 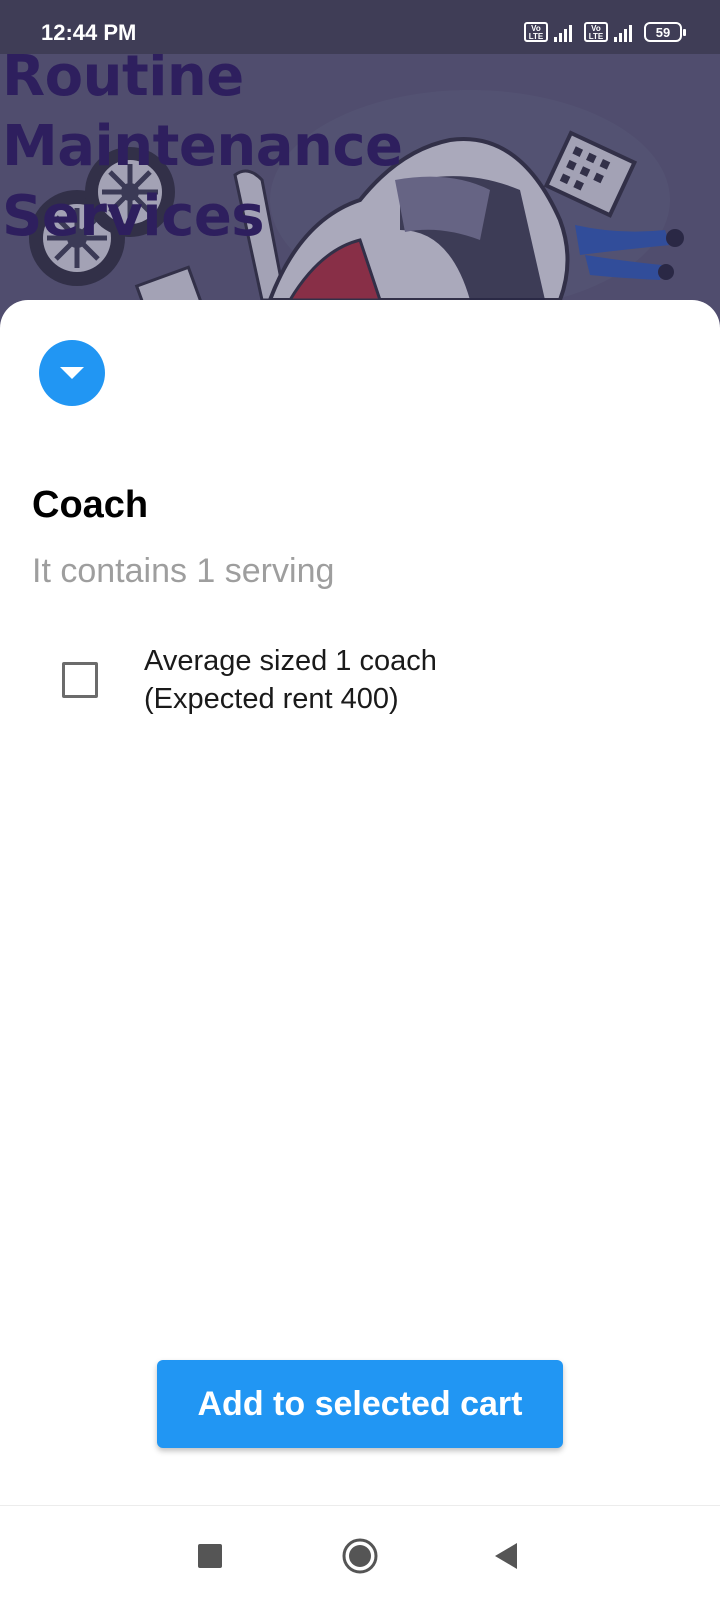 What do you see at coordinates (210, 1556) in the screenshot?
I see `recents-square-icon` at bounding box center [210, 1556].